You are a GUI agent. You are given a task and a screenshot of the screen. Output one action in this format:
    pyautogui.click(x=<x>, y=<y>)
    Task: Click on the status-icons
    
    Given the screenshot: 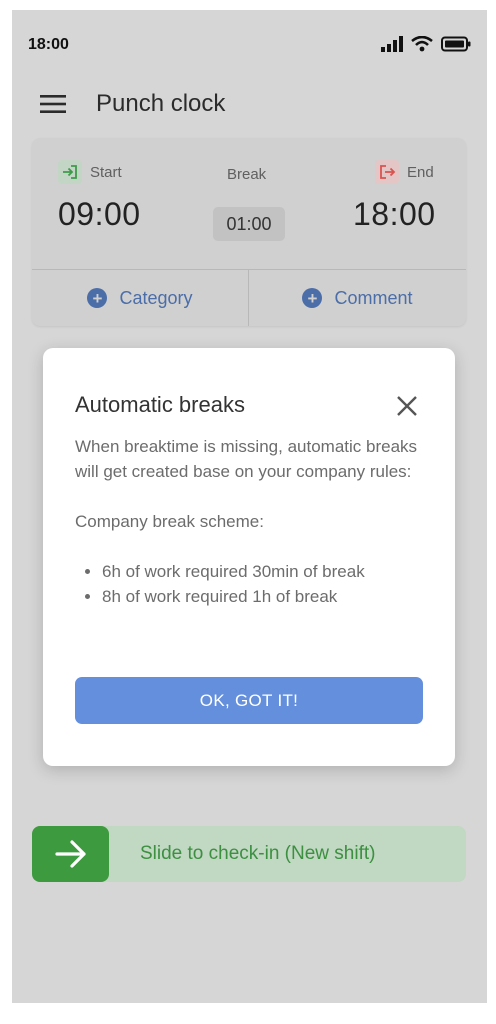 What is the action you would take?
    pyautogui.click(x=426, y=44)
    